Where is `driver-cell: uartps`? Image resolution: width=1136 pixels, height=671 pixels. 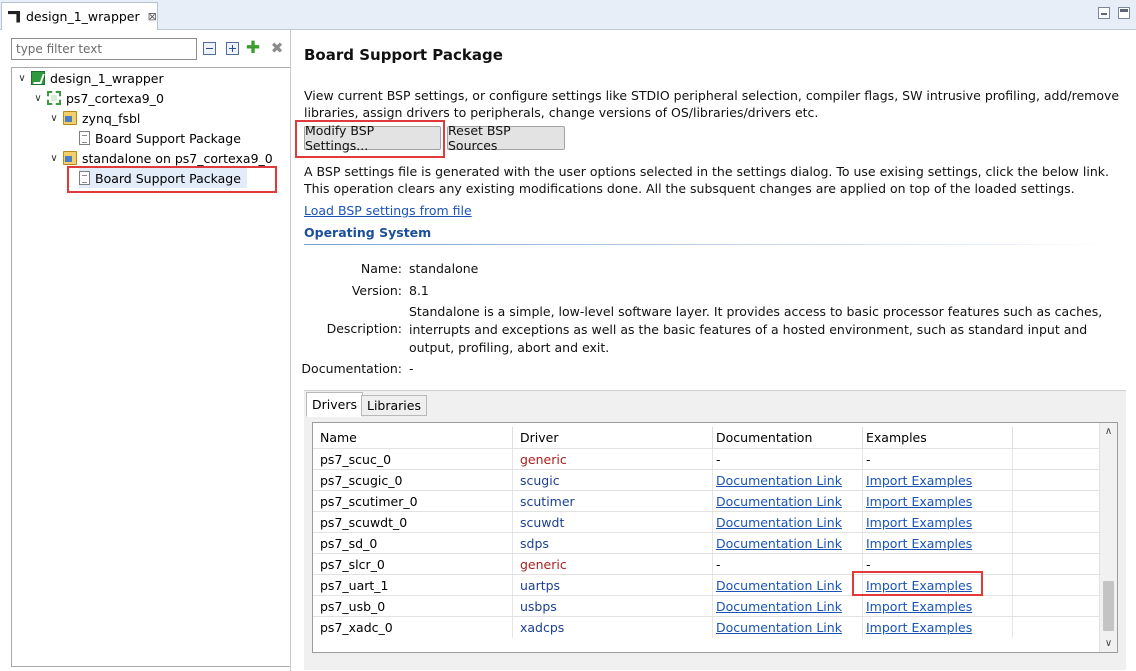
driver-cell: uartps is located at coordinates (613, 585).